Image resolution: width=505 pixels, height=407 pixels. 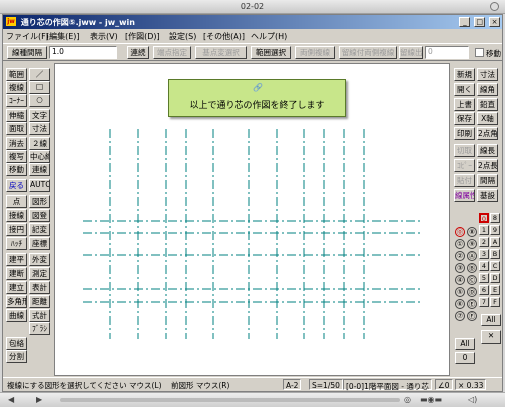 I want to click on tool-12-0: ﾊｯﾁ, so click(x=16, y=243).